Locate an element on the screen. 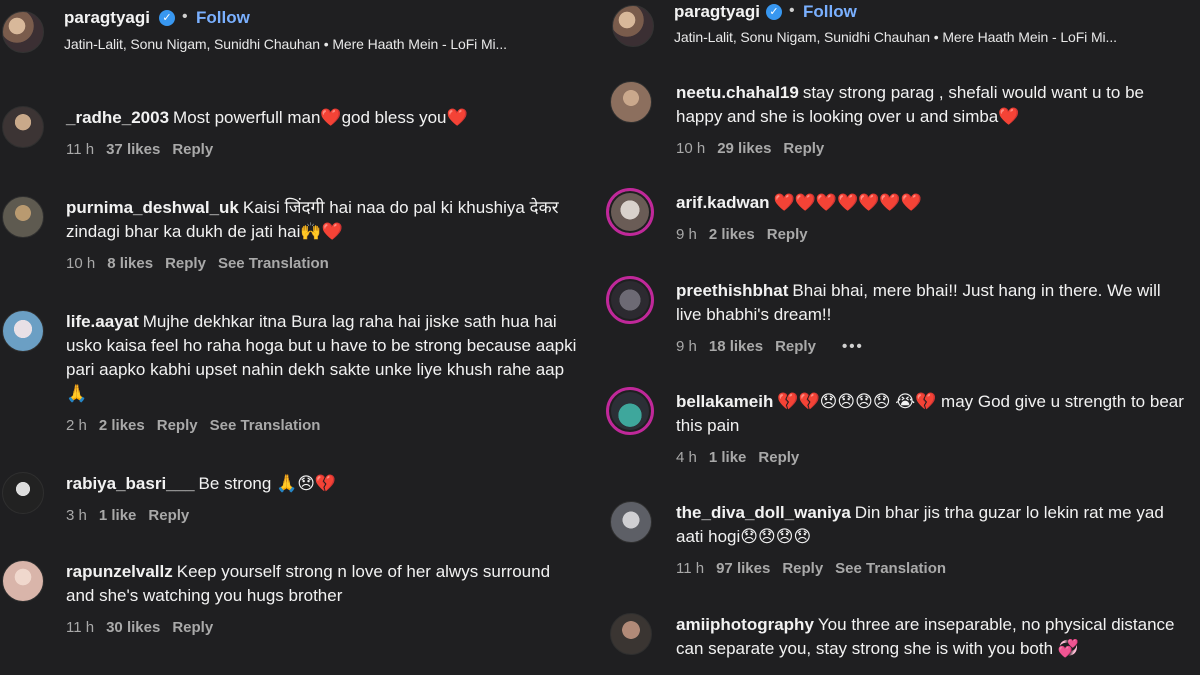 The height and width of the screenshot is (675, 1200). comment-time: 2 h is located at coordinates (76, 425).